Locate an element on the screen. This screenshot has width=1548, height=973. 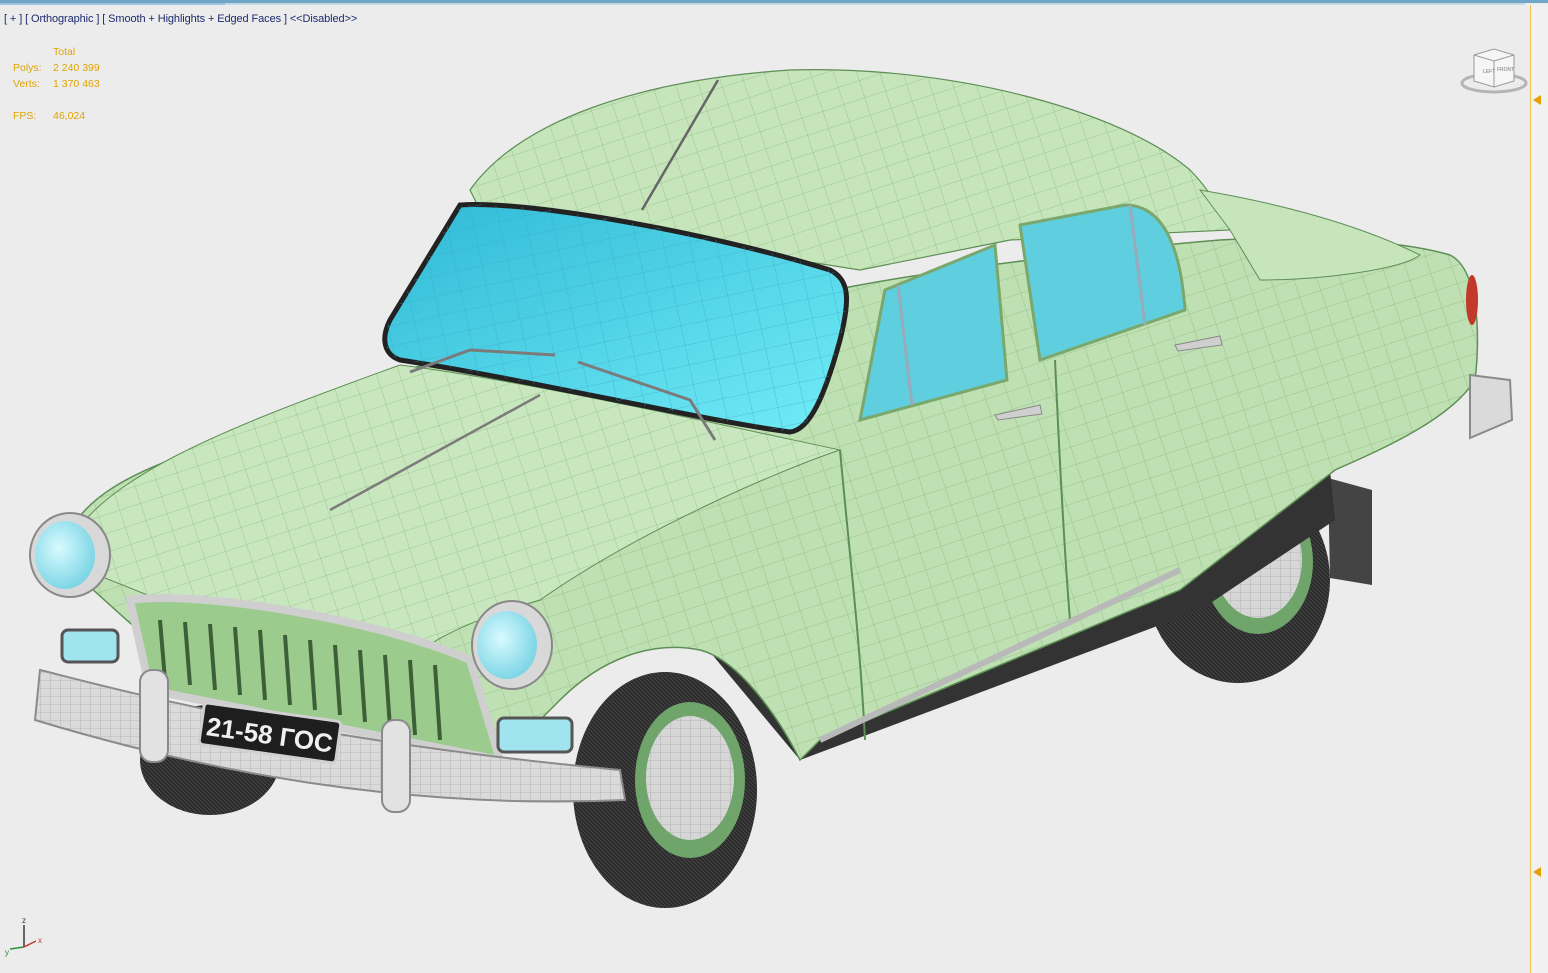
headlight-right is located at coordinates (512, 645).